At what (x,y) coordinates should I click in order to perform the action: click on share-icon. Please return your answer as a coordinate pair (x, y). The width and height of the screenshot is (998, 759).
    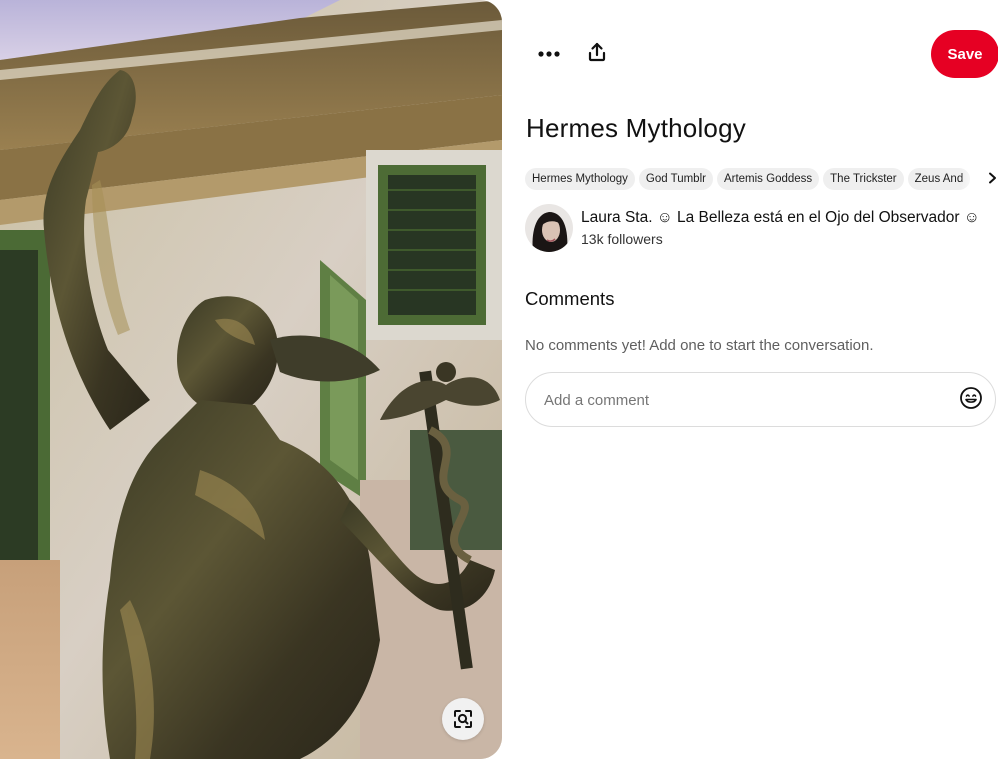
    Looking at the image, I should click on (597, 54).